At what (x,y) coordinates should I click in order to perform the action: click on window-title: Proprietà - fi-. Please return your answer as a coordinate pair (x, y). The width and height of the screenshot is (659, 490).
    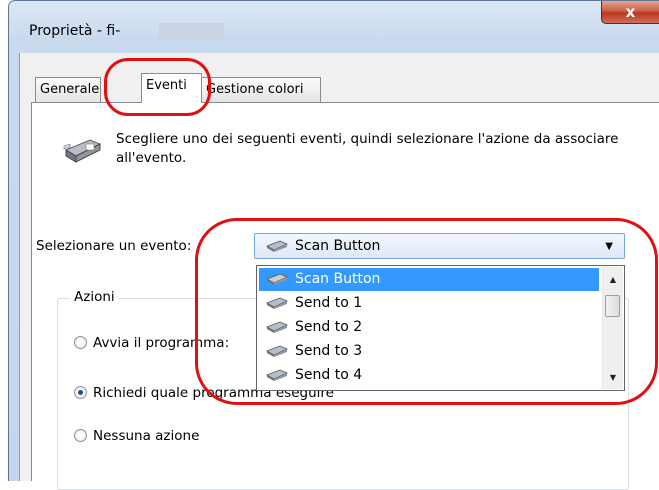
    Looking at the image, I should click on (75, 31).